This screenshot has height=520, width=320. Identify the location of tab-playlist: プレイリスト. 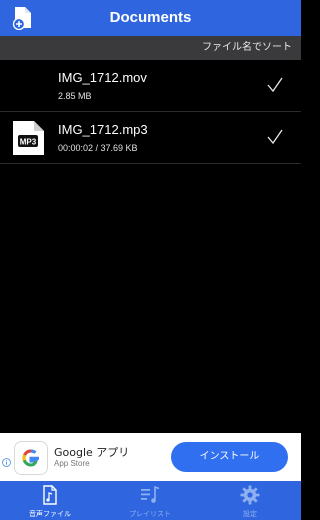
(150, 500).